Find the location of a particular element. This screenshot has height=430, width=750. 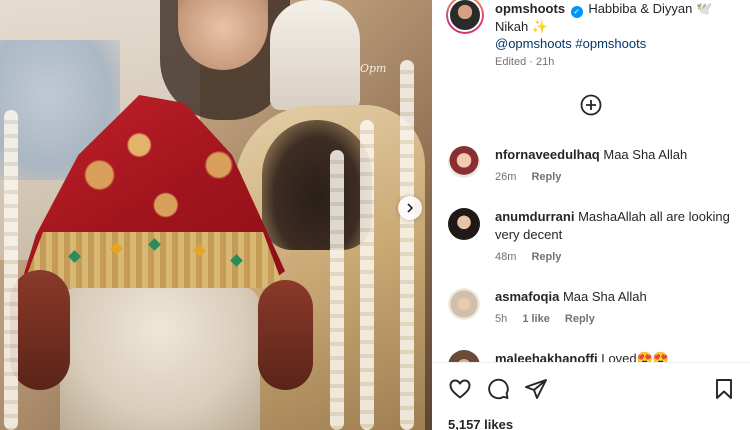

edited-timestamp: Edited · 21h is located at coordinates (525, 62).